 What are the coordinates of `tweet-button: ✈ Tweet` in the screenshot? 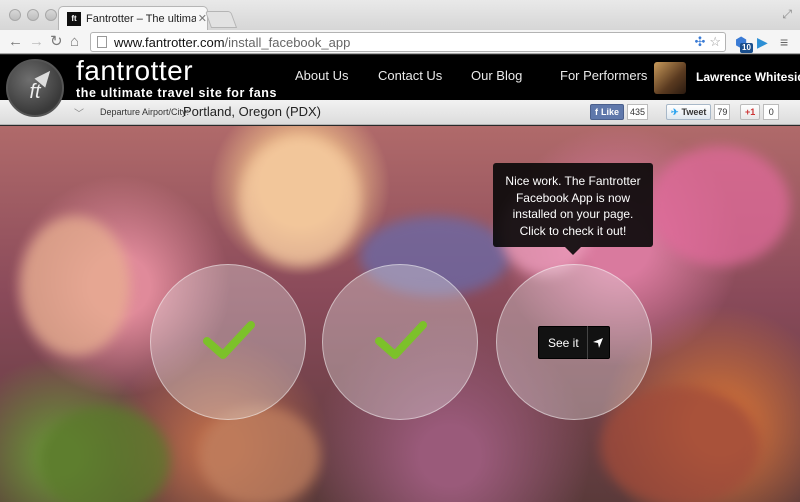 It's located at (689, 112).